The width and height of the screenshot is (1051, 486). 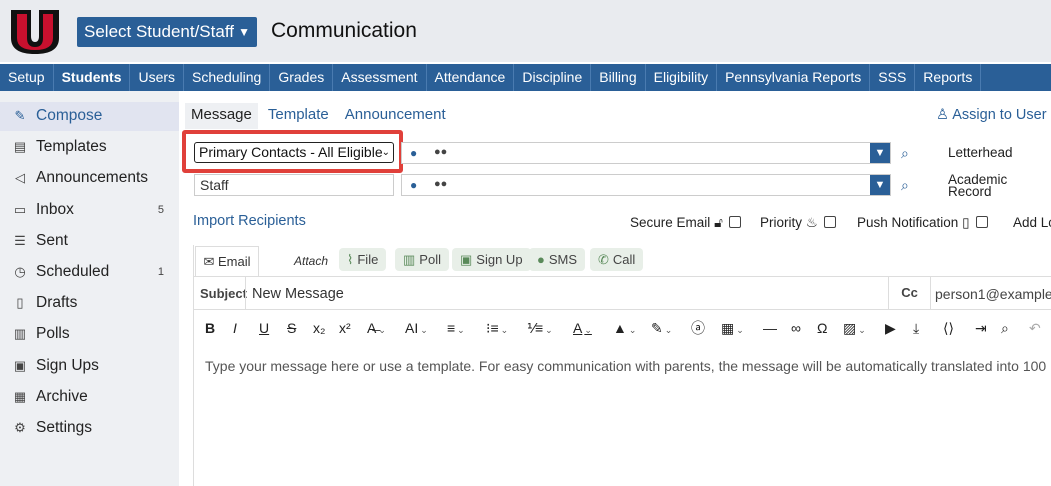 I want to click on underline-icon: U, so click(x=264, y=328).